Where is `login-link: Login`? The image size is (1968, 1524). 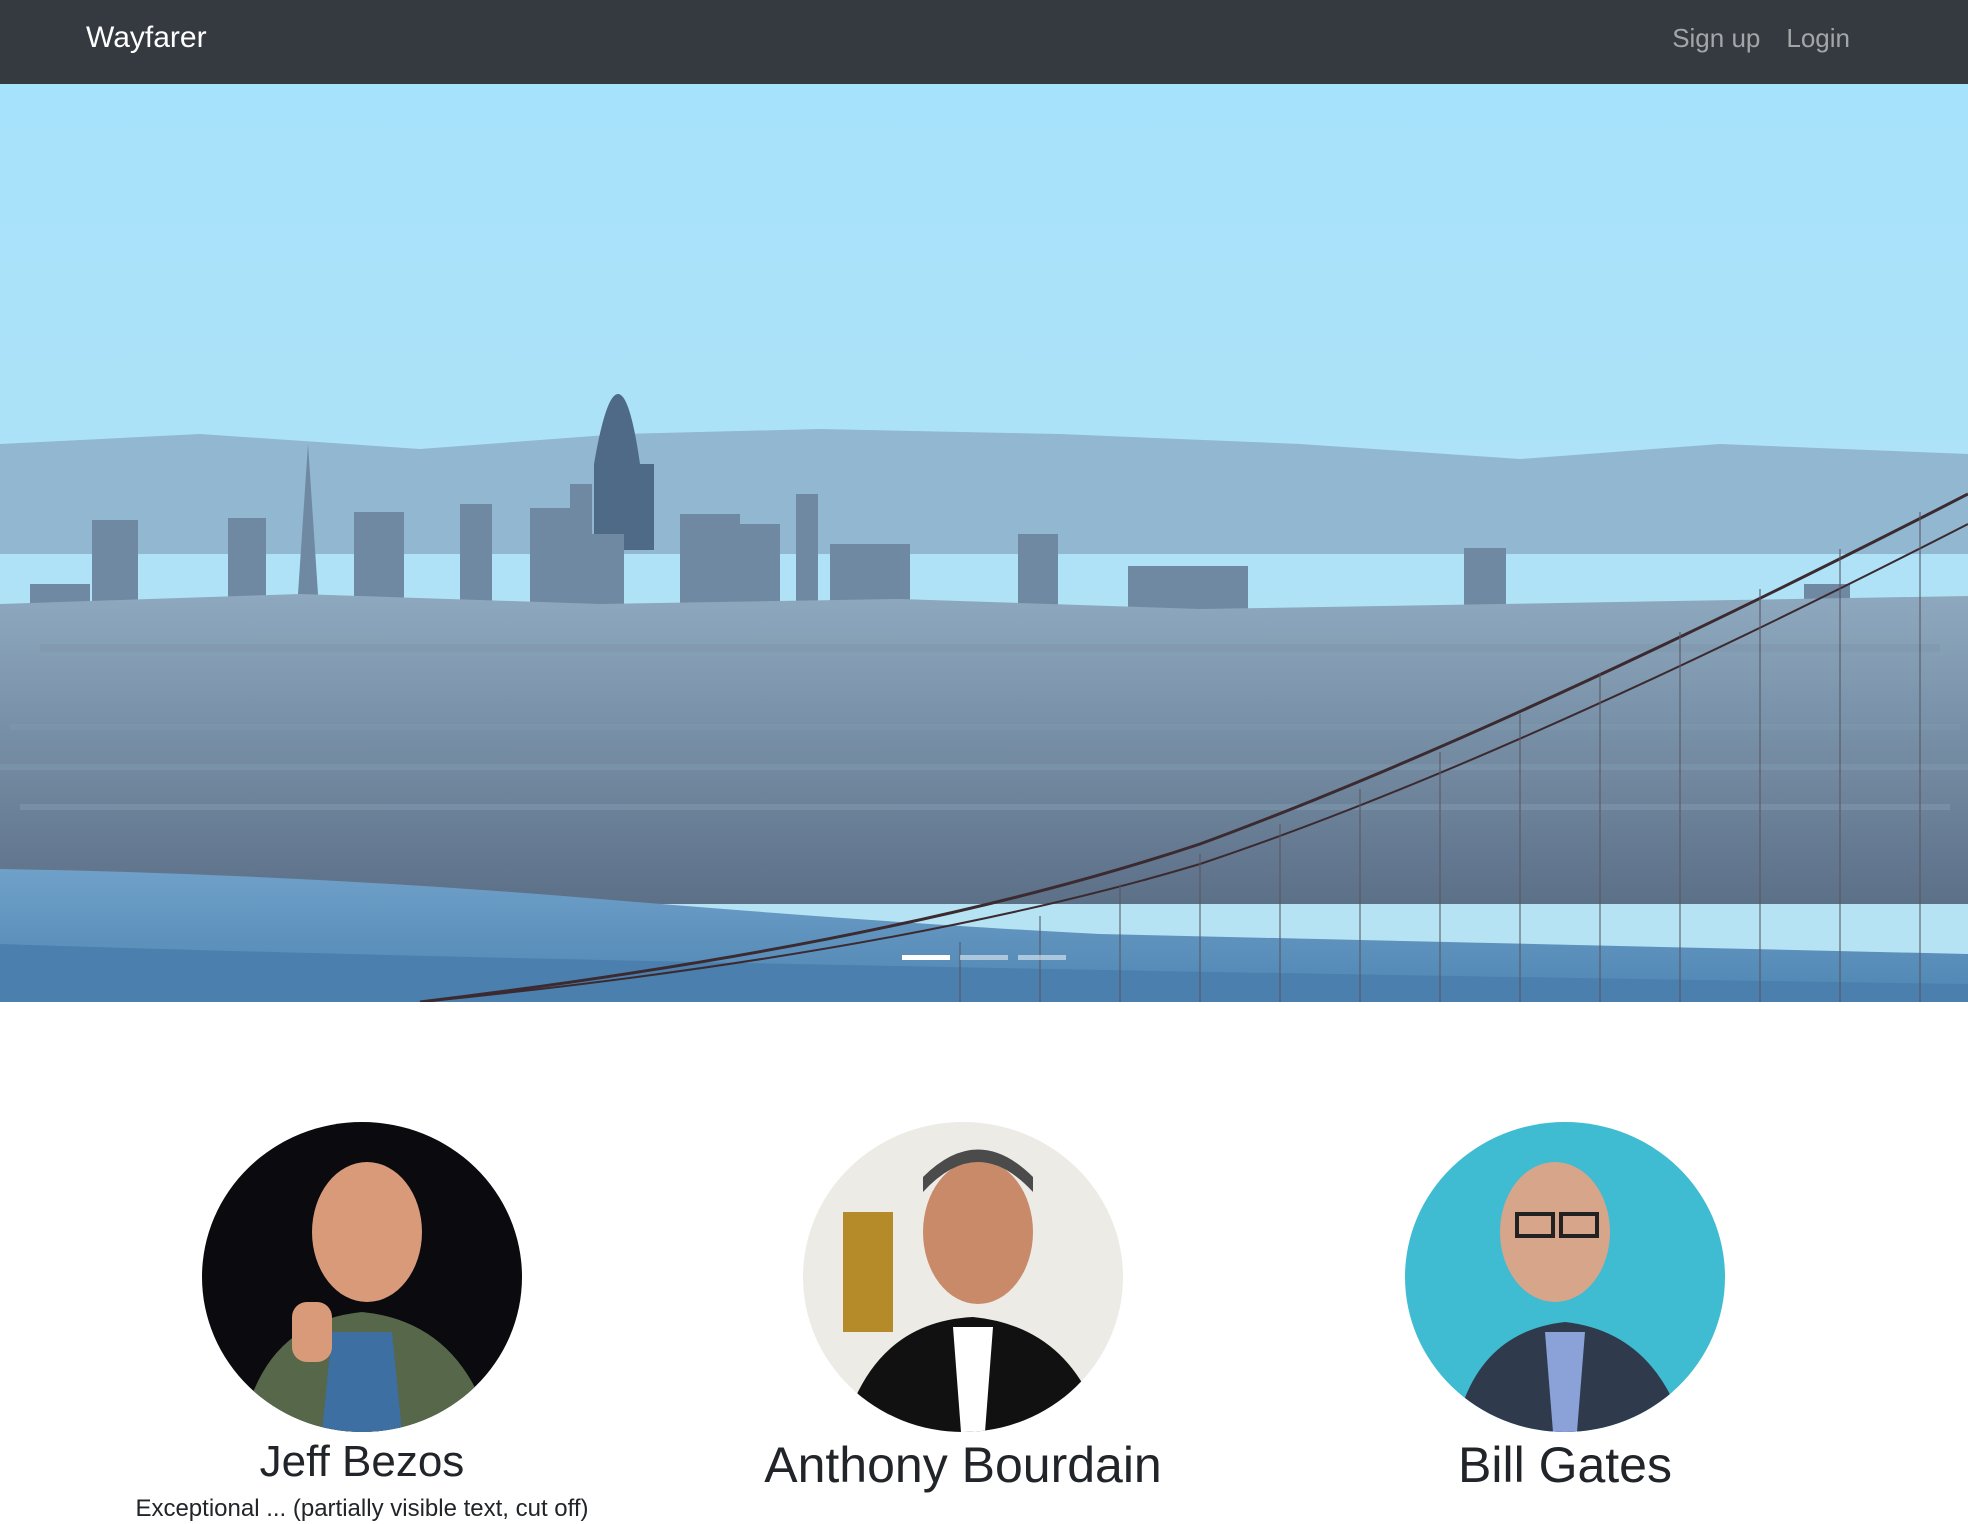 login-link: Login is located at coordinates (1818, 38).